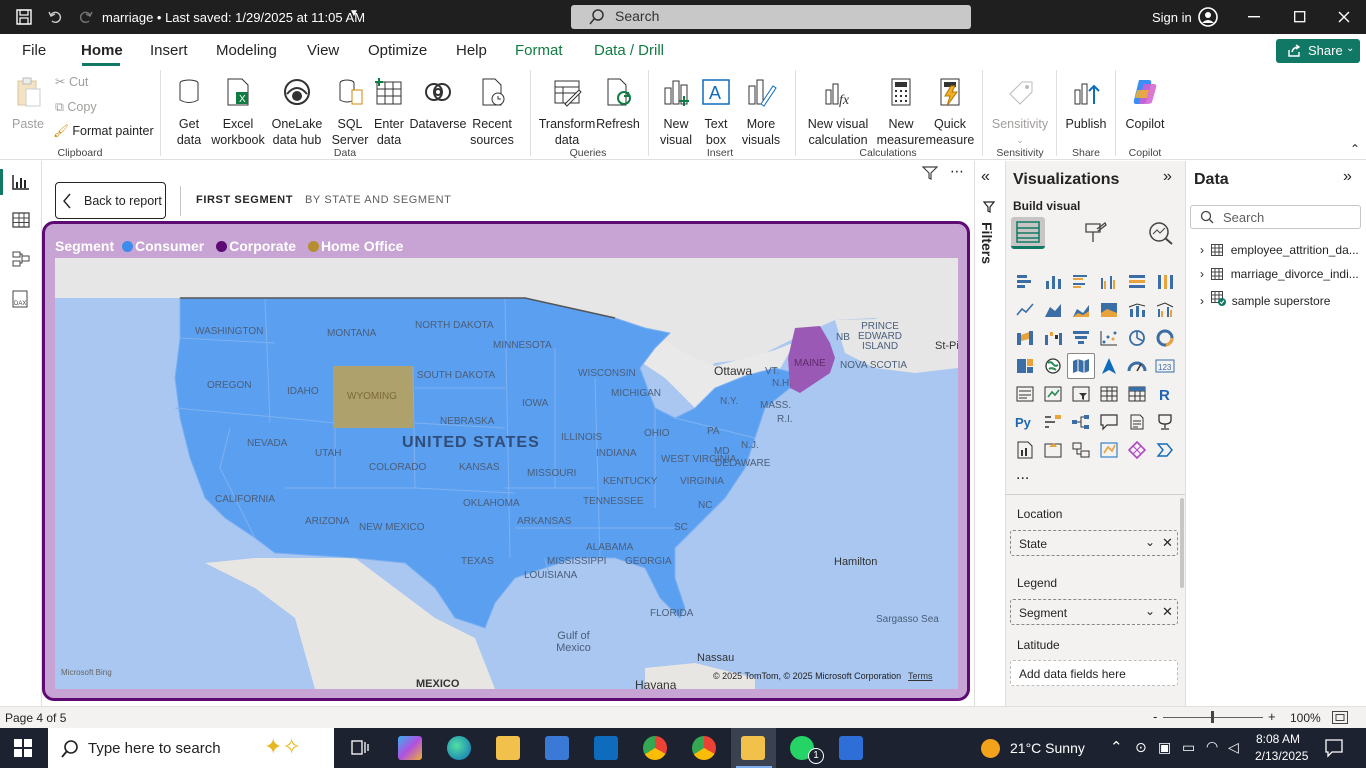 The width and height of the screenshot is (1366, 768). Describe the element at coordinates (1212, 746) in the screenshot. I see `wifi-icon: ◠` at that location.